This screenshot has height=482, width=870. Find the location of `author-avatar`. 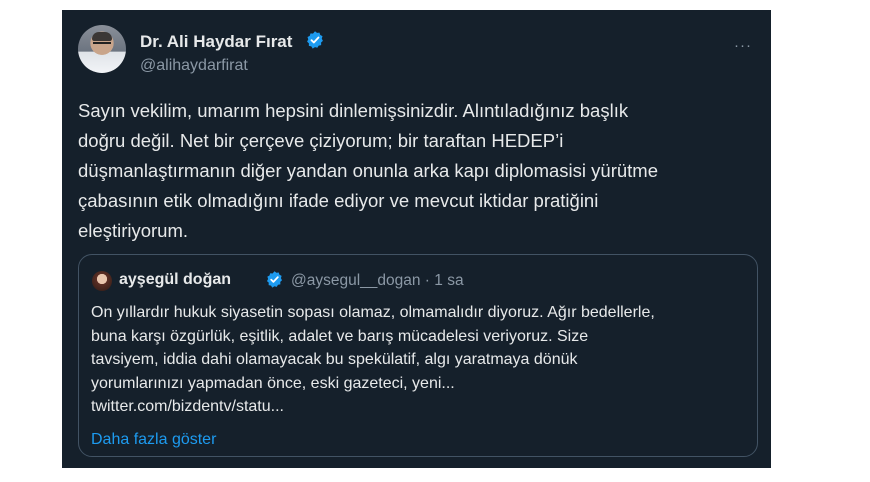

author-avatar is located at coordinates (102, 49).